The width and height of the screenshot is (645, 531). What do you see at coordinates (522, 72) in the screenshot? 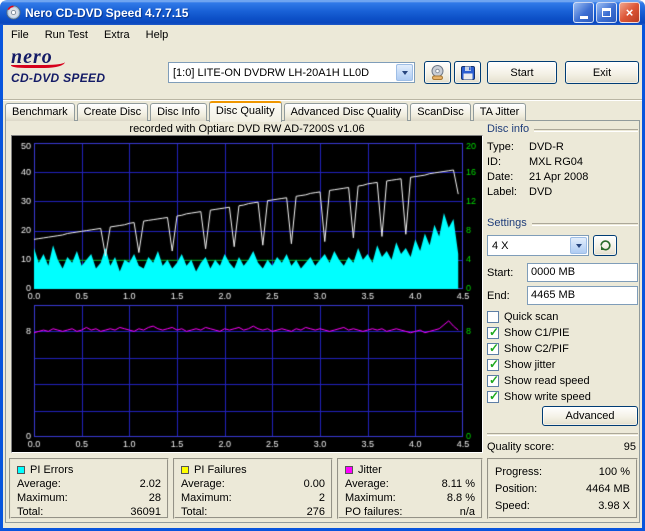
I see `start-button: Start` at bounding box center [522, 72].